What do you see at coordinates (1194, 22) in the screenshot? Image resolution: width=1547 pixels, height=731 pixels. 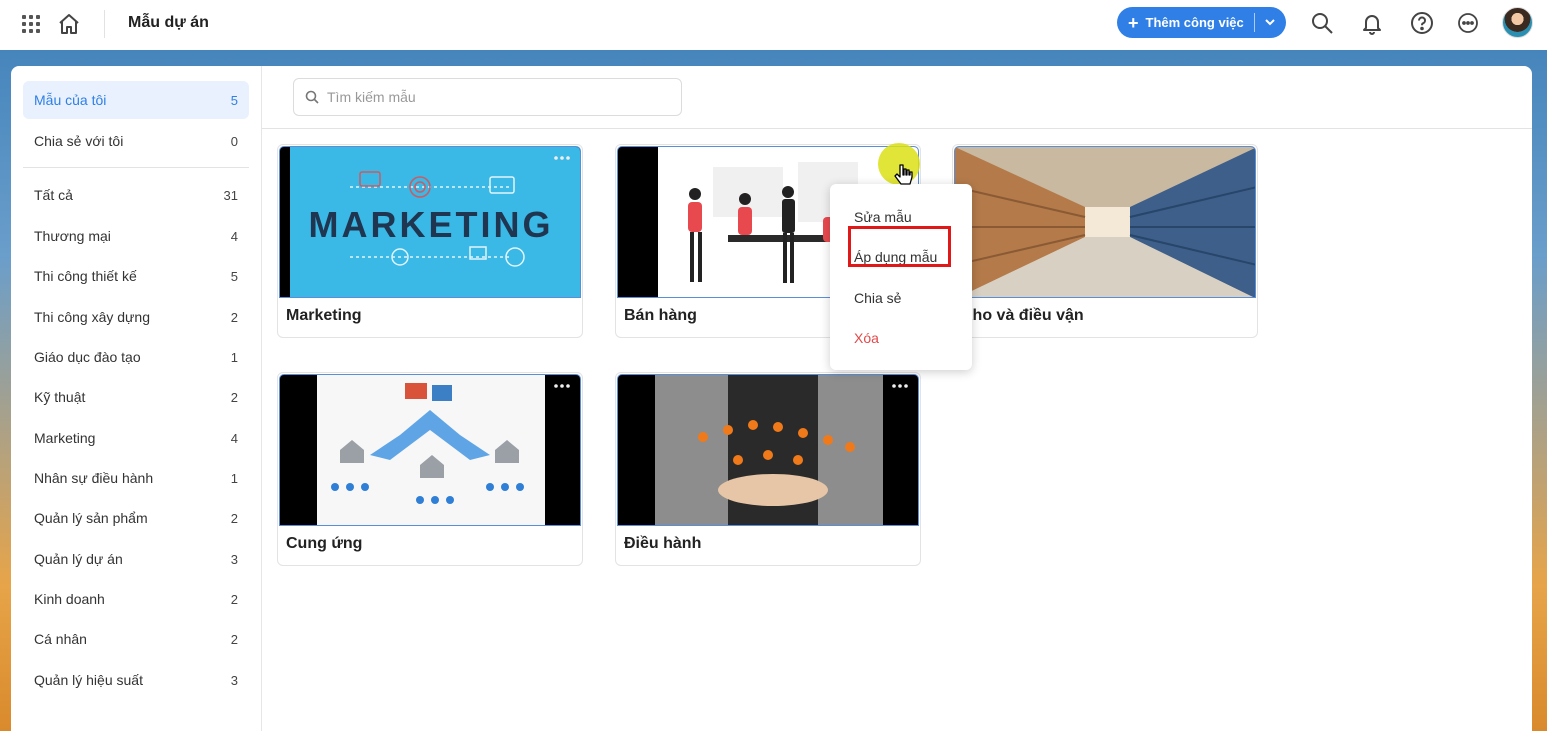 I see `add-task-label: Thêm công việc` at bounding box center [1194, 22].